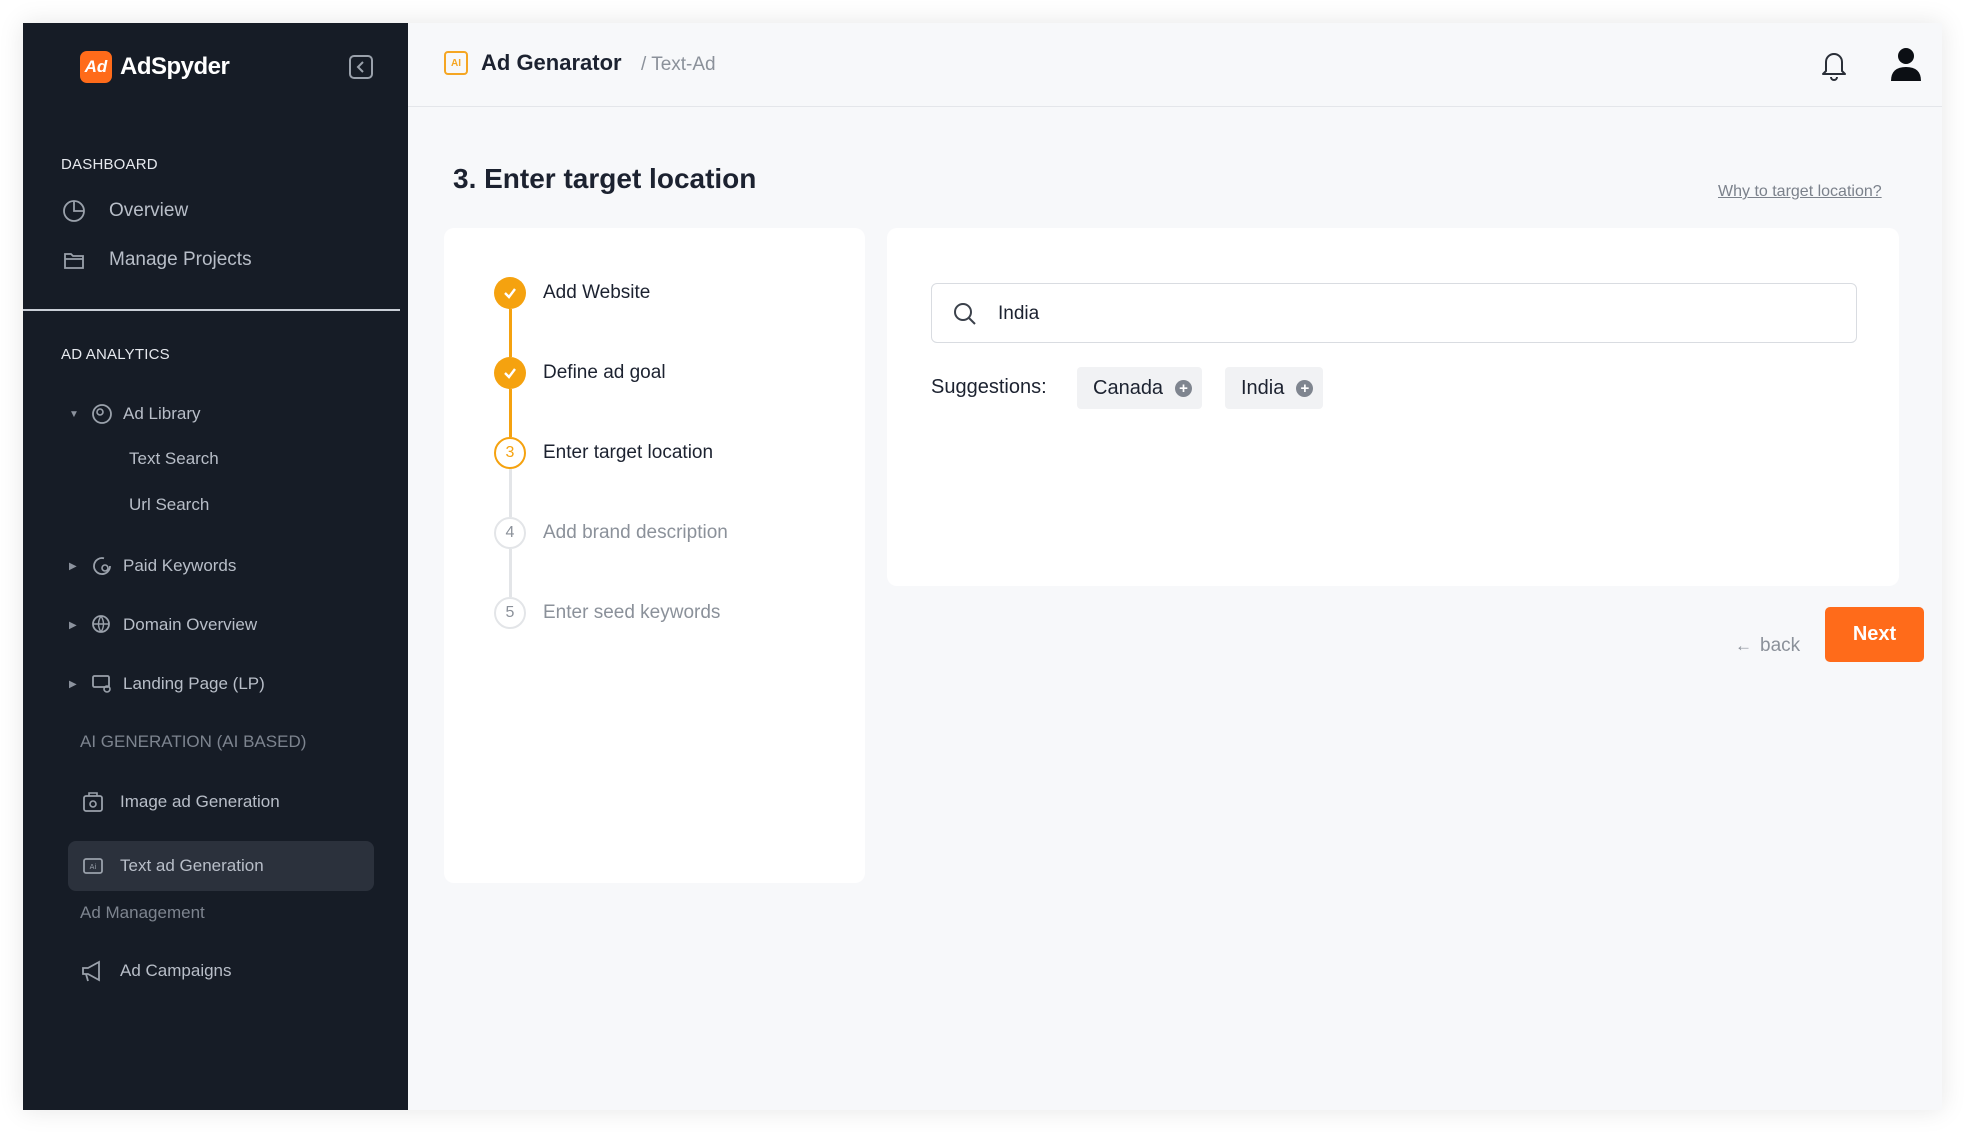 The height and width of the screenshot is (1134, 1966). Describe the element at coordinates (193, 741) in the screenshot. I see `ai-generation-heading: AI GENERATION (AI BASED)` at that location.